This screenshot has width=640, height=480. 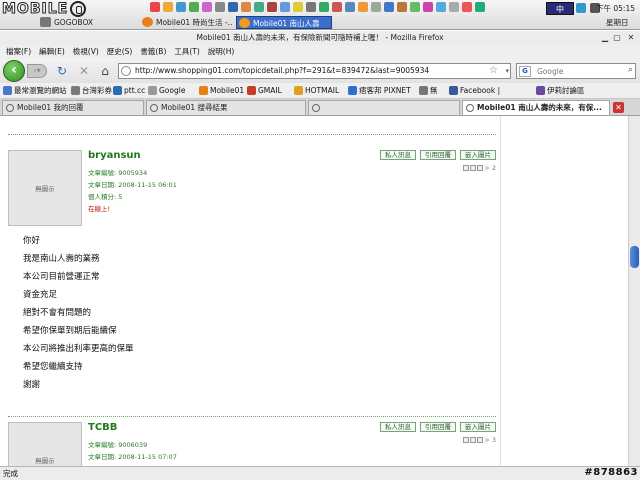 What do you see at coordinates (84, 71) in the screenshot?
I see `stop-icon: ✕` at bounding box center [84, 71].